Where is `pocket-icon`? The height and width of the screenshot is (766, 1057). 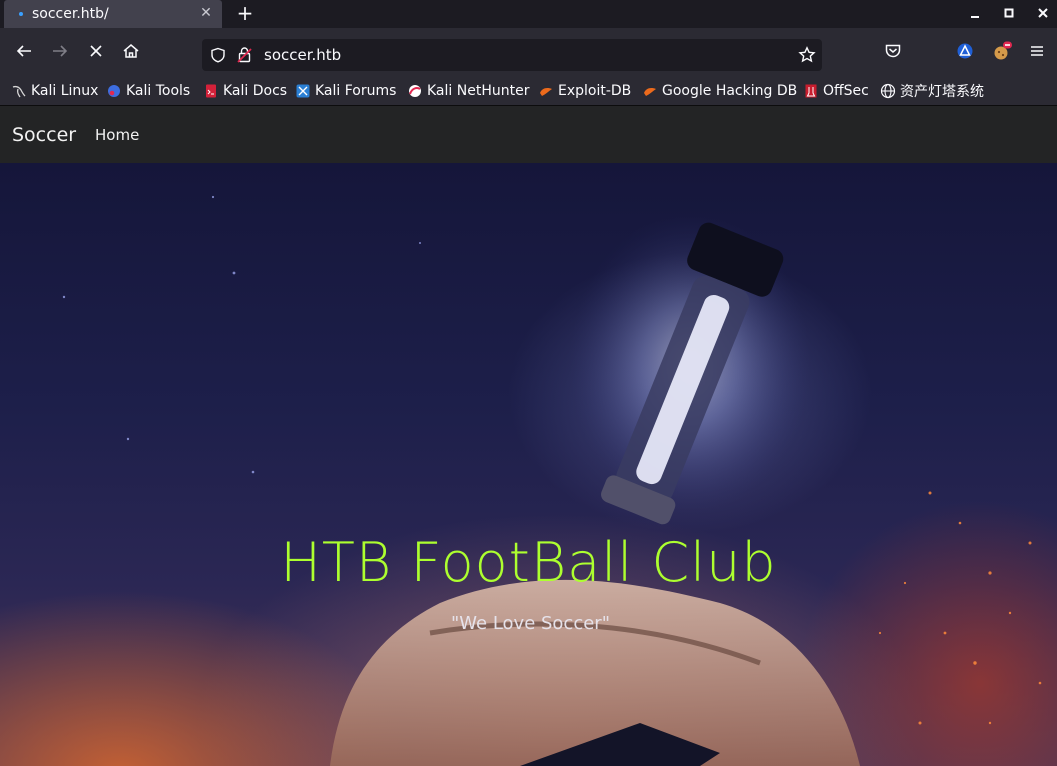
pocket-icon is located at coordinates (893, 51).